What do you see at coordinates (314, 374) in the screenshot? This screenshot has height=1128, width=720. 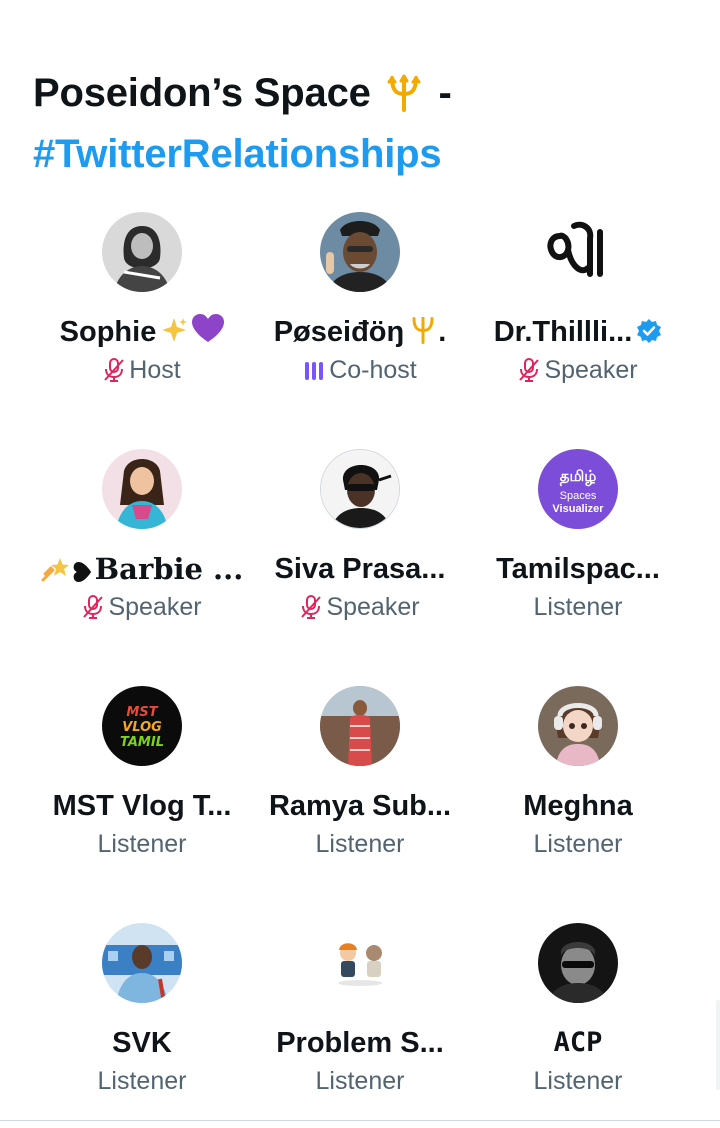 I see `speaking-wave-icon` at bounding box center [314, 374].